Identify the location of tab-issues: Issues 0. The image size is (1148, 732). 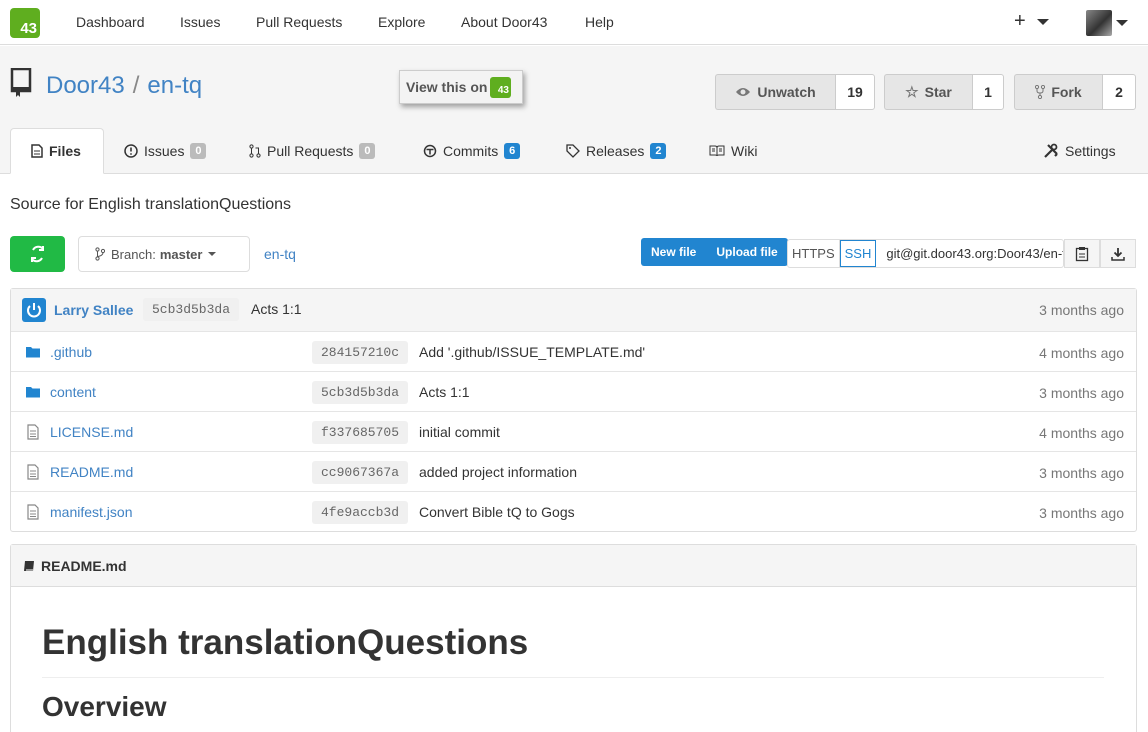
(165, 151).